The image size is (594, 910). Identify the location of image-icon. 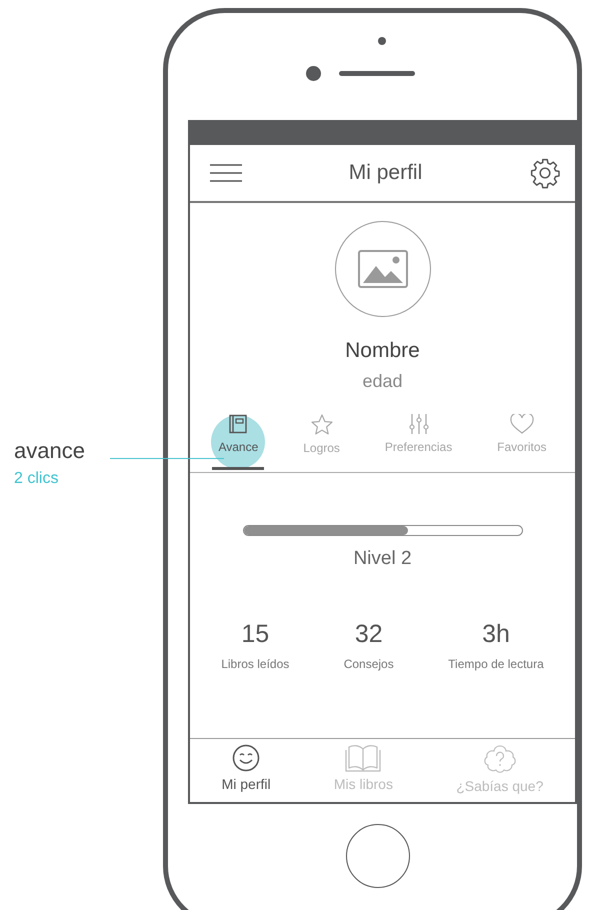
(383, 269).